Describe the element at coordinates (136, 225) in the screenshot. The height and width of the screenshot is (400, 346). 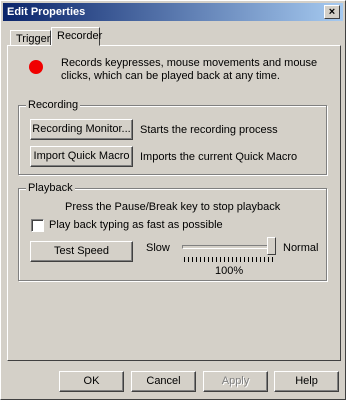
I see `fast-typing-label: Play back typing as fast as possible` at that location.